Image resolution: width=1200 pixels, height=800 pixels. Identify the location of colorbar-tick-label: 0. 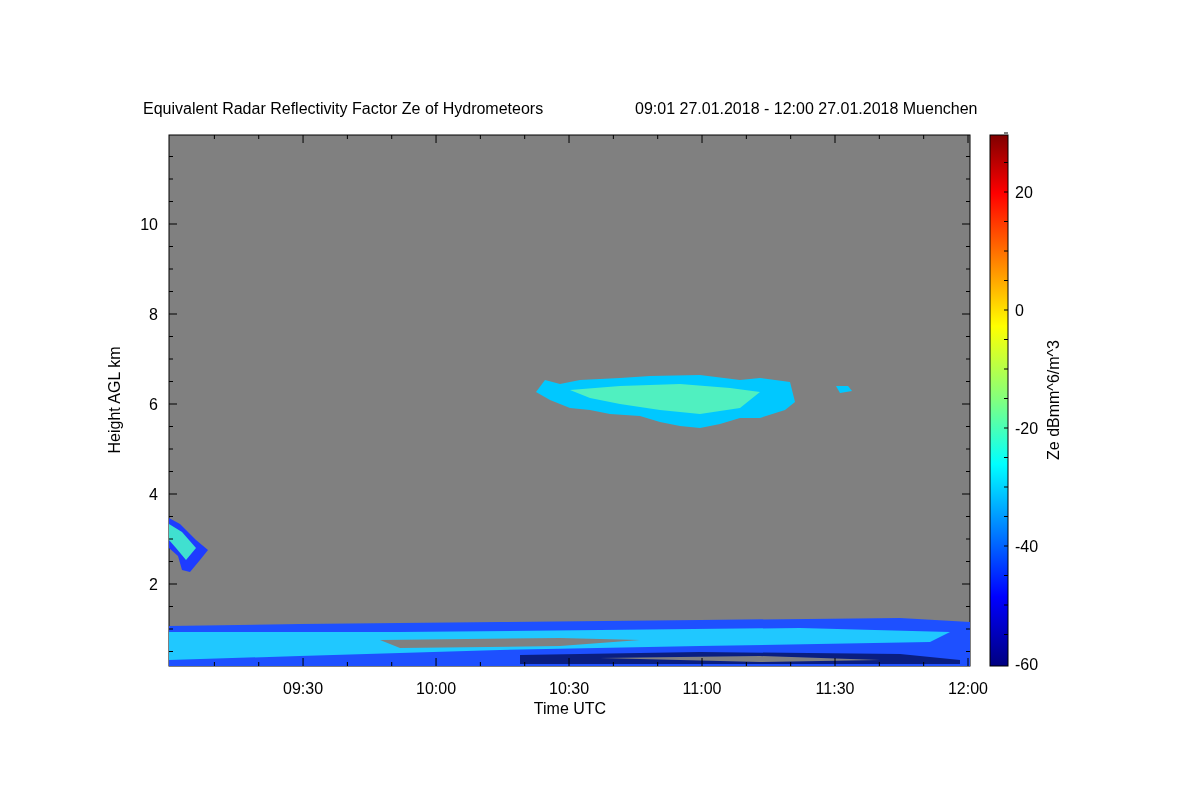
(1019, 310).